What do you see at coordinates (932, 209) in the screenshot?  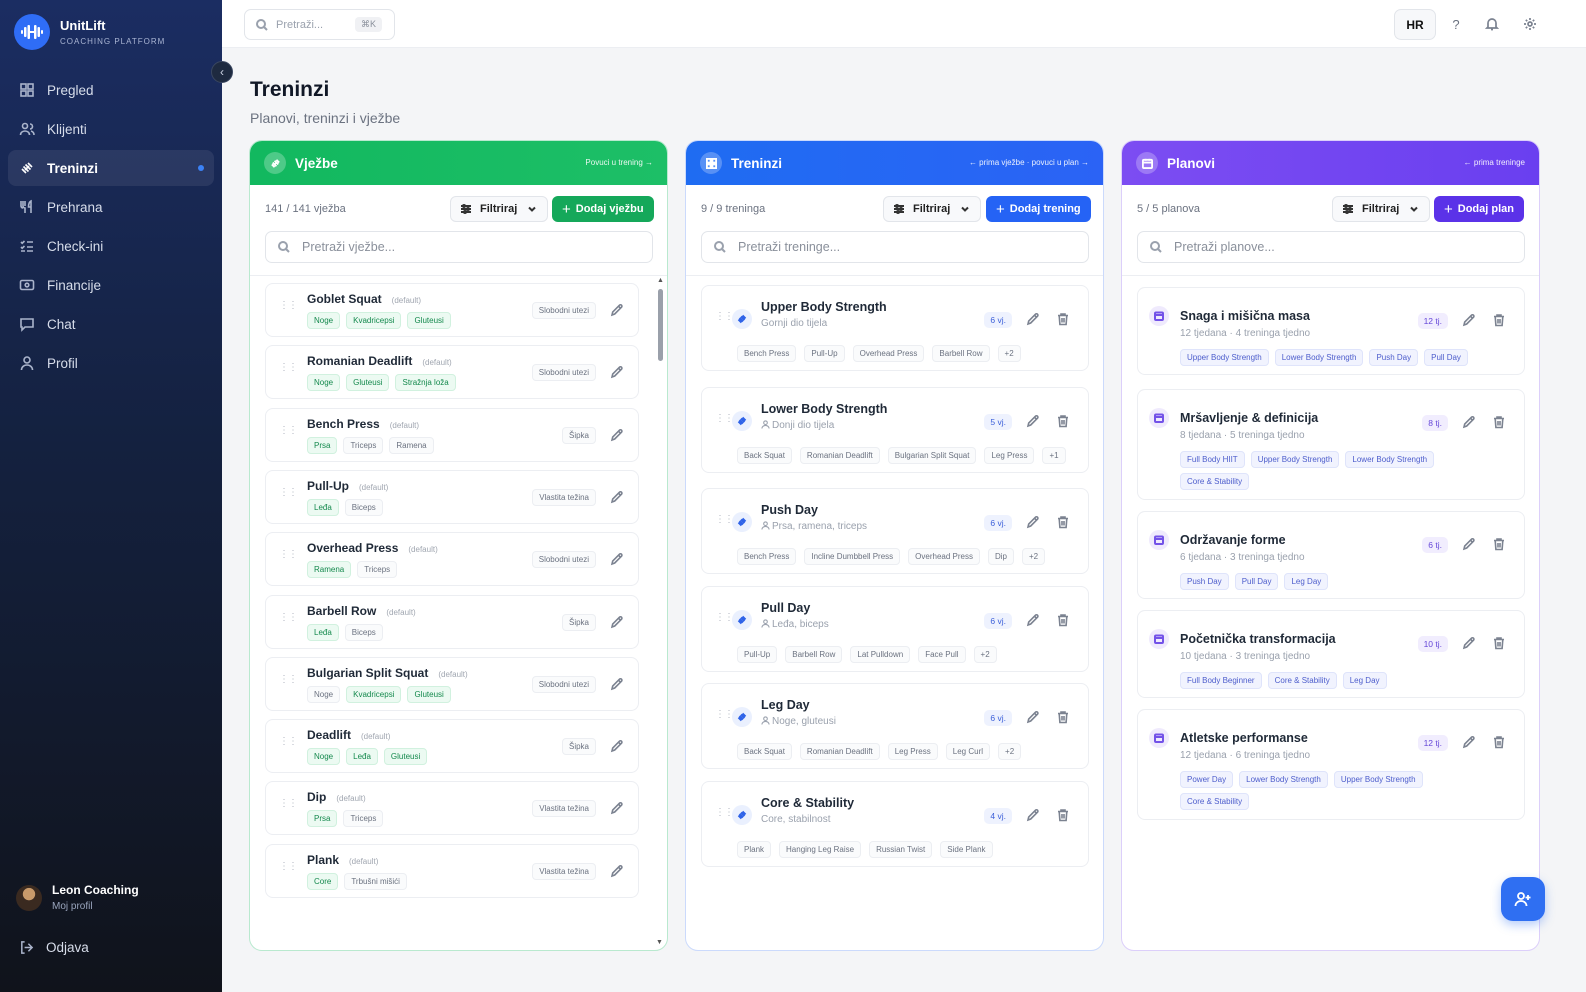 I see `workouts-filter-button: Filtriraj` at bounding box center [932, 209].